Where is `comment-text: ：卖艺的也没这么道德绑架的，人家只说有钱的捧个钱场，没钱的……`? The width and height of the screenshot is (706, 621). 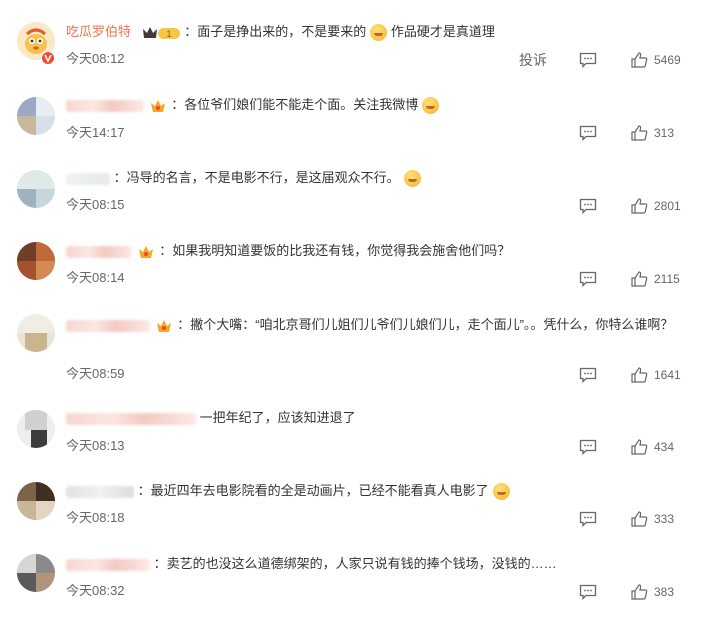
comment-text: ：卖艺的也没这么道德绑架的，人家只说有钱的捧个钱场，没钱的…… is located at coordinates (355, 563).